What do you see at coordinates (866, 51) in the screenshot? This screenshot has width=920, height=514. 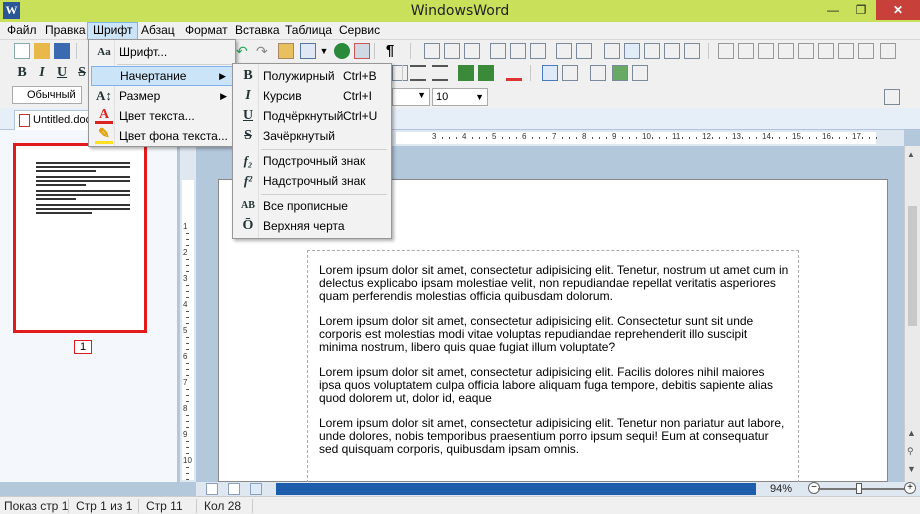 I see `border-none-icon` at bounding box center [866, 51].